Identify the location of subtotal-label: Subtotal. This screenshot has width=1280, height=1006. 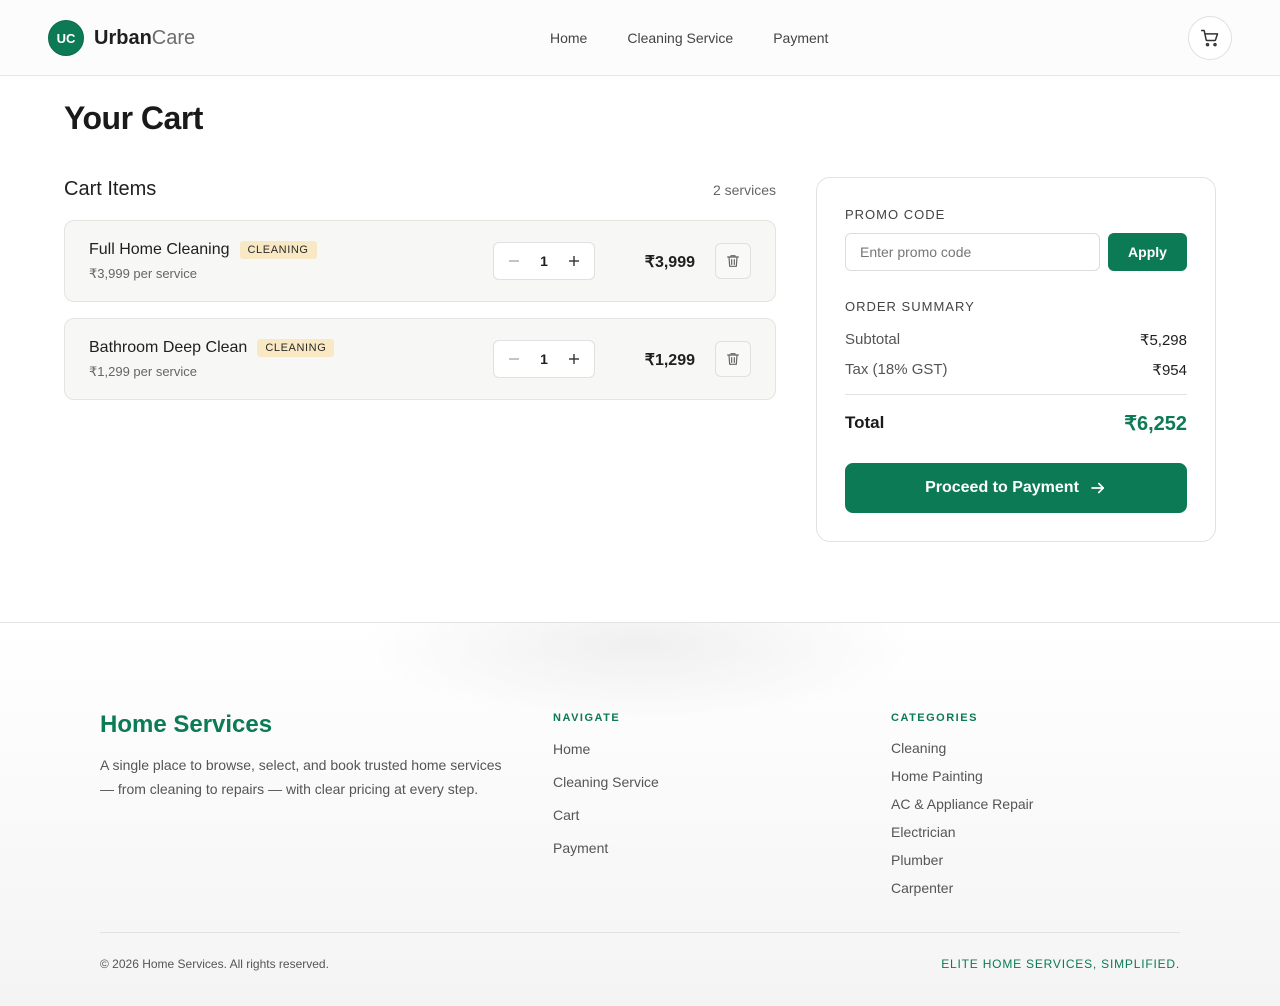
(873, 339).